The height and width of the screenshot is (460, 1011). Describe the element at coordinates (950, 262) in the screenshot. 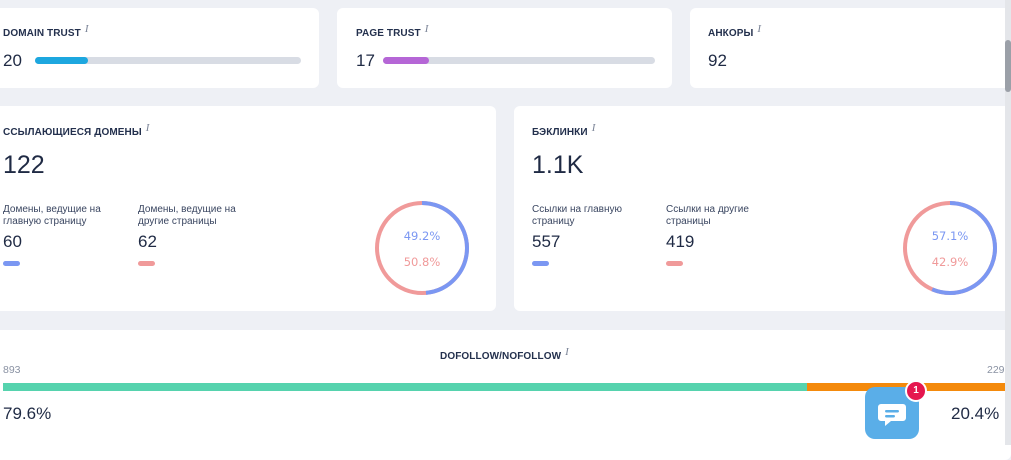

I see `backlinks-donut-other-pct: 42.9%` at that location.